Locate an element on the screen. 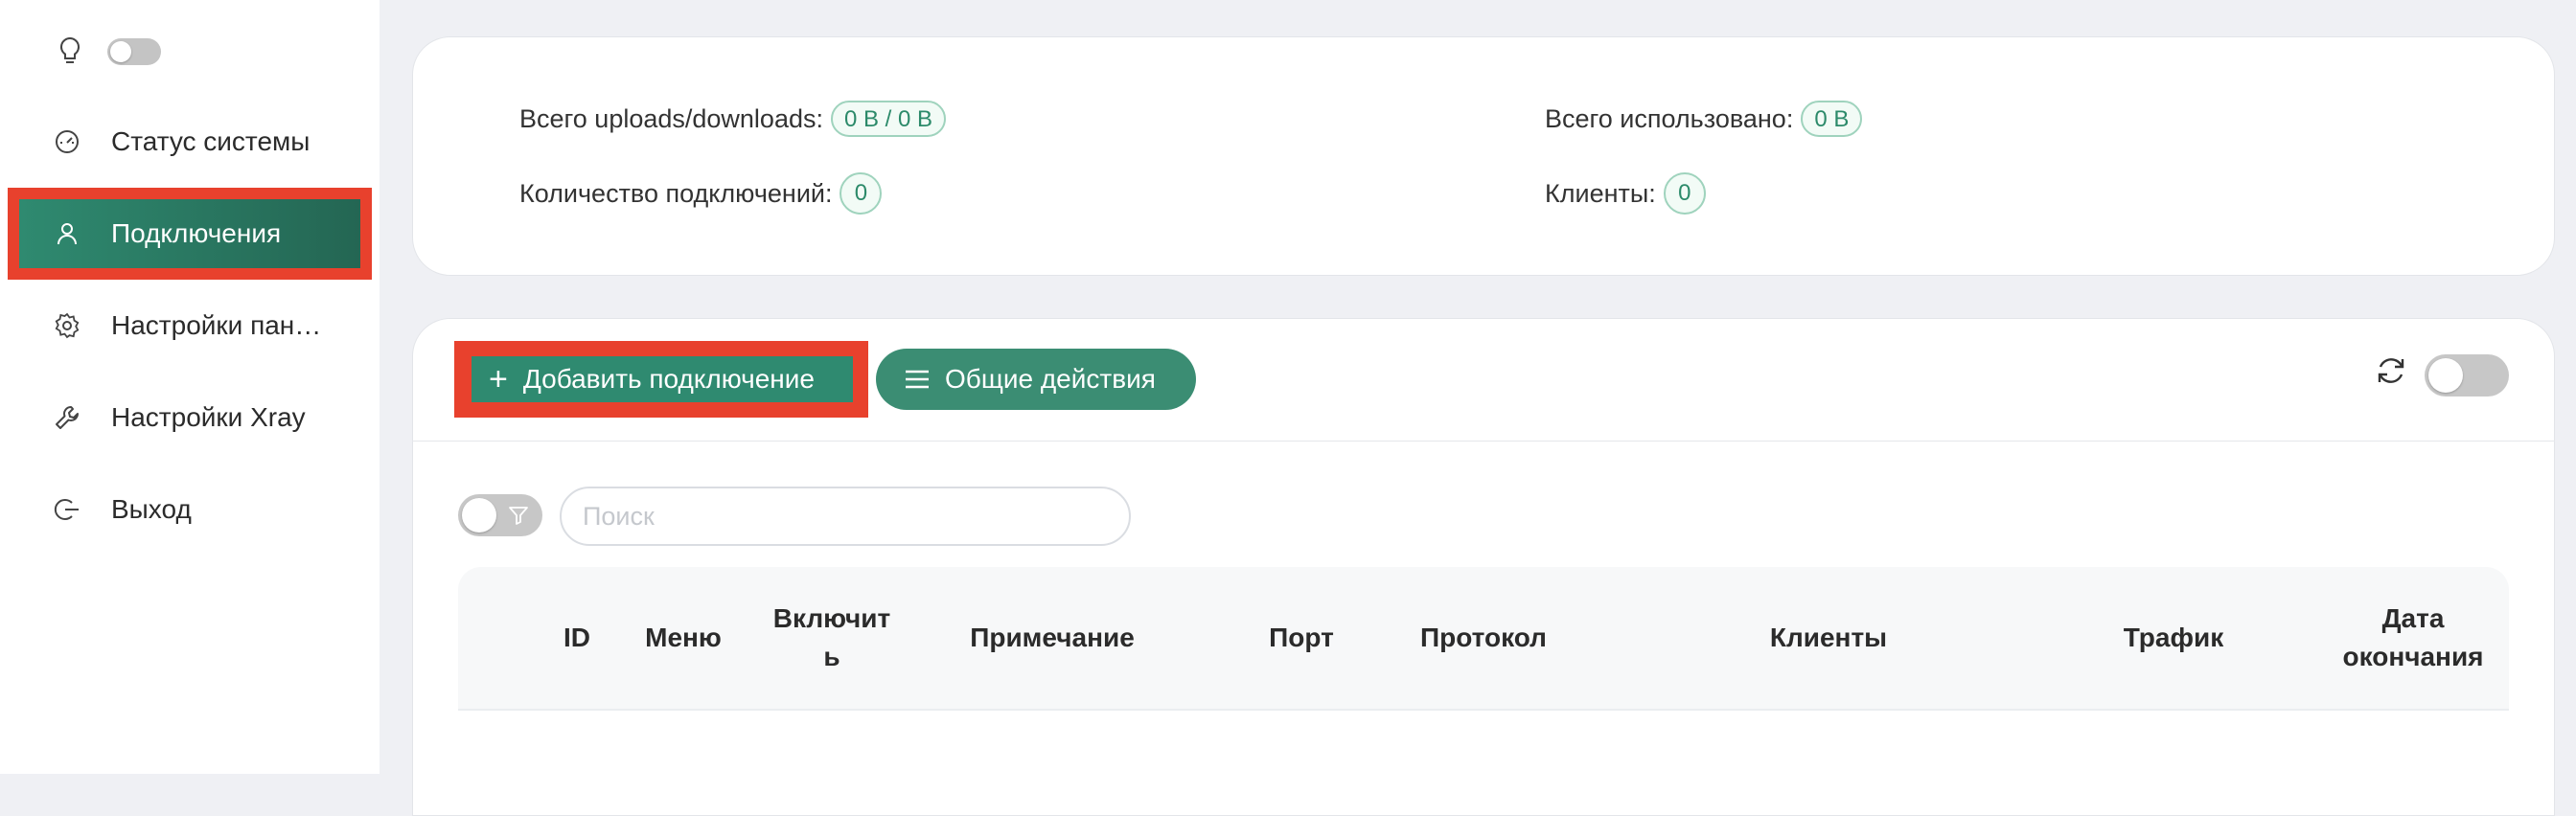 This screenshot has height=816, width=2576. gear-icon is located at coordinates (67, 325).